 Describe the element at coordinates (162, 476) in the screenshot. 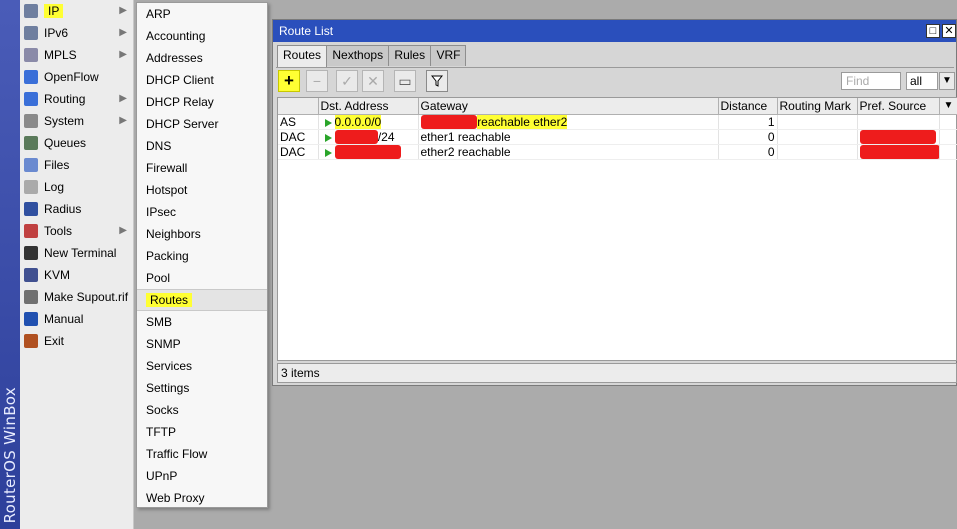

I see `submenu-item-label: UPnP` at that location.